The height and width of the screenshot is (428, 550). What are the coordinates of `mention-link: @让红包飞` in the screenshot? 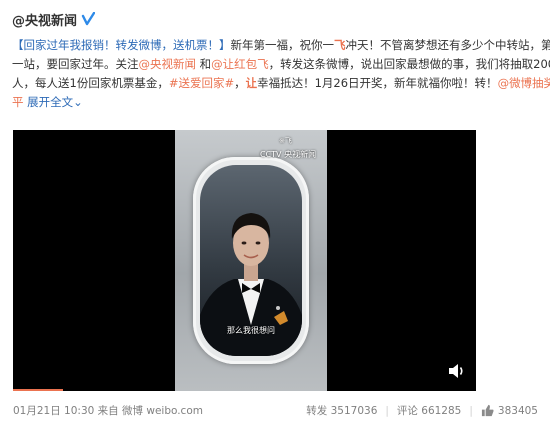 It's located at (240, 64).